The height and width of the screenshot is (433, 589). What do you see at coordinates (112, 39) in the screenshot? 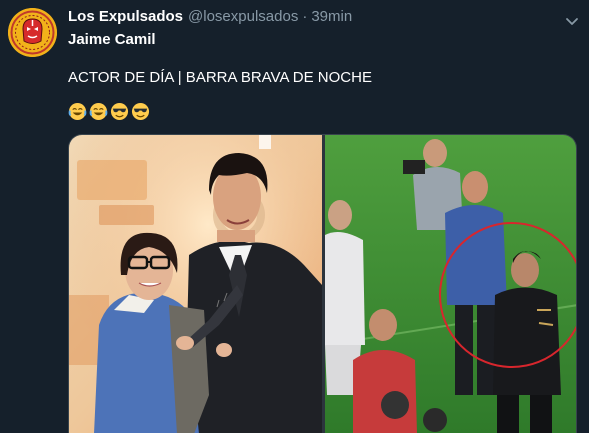
I see `tweet-text-line-1: Jaime Camil` at bounding box center [112, 39].